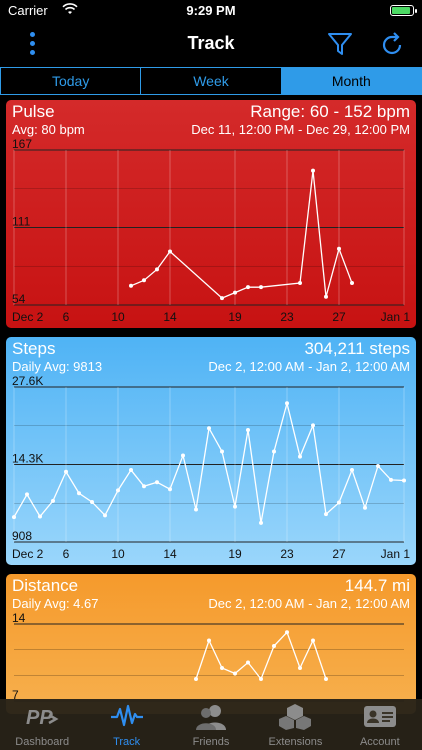 Image resolution: width=422 pixels, height=750 pixels. Describe the element at coordinates (71, 81) in the screenshot. I see `segment-today: Today` at that location.